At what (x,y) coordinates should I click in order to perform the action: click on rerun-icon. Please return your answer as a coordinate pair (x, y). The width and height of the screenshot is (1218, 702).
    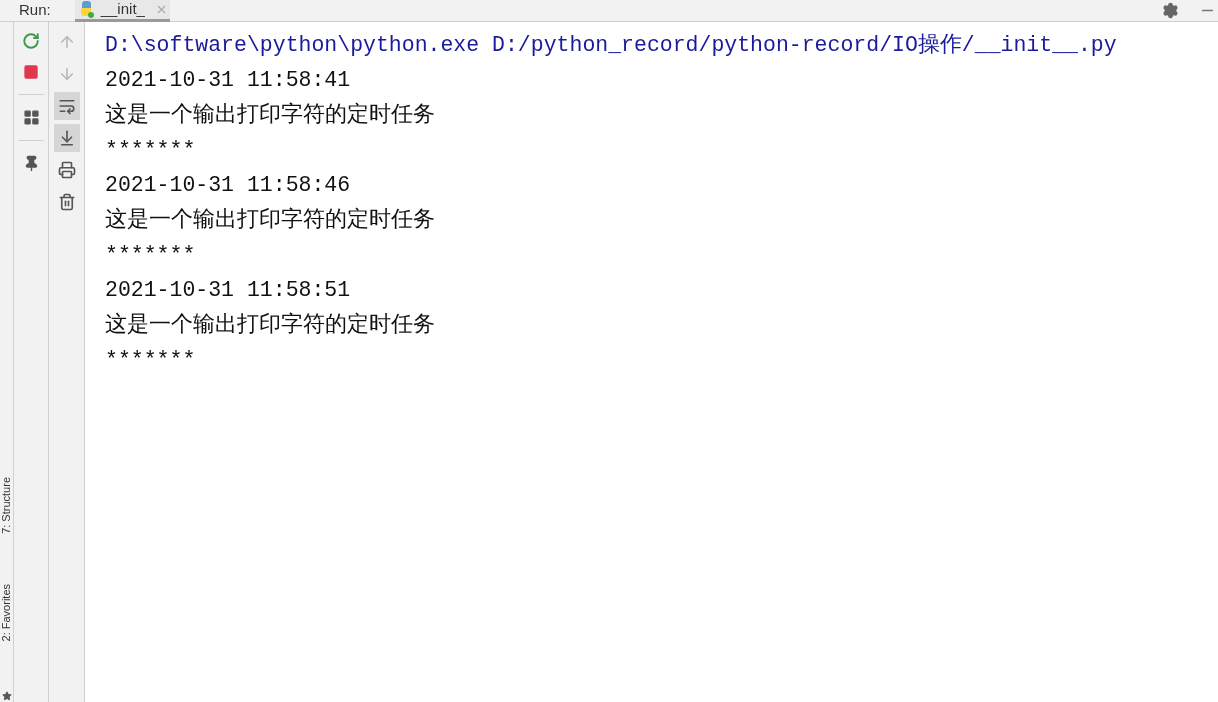
    Looking at the image, I should click on (31, 41).